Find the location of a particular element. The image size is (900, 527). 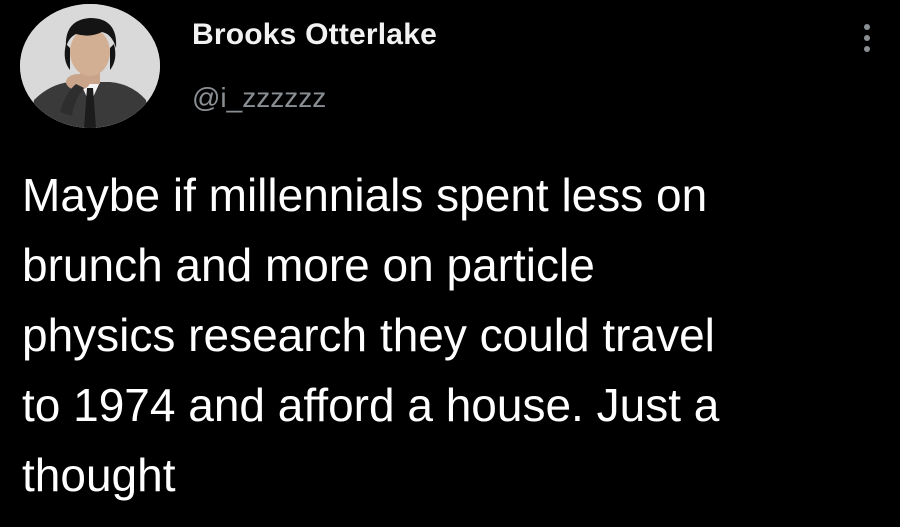

author-avatar is located at coordinates (90, 66).